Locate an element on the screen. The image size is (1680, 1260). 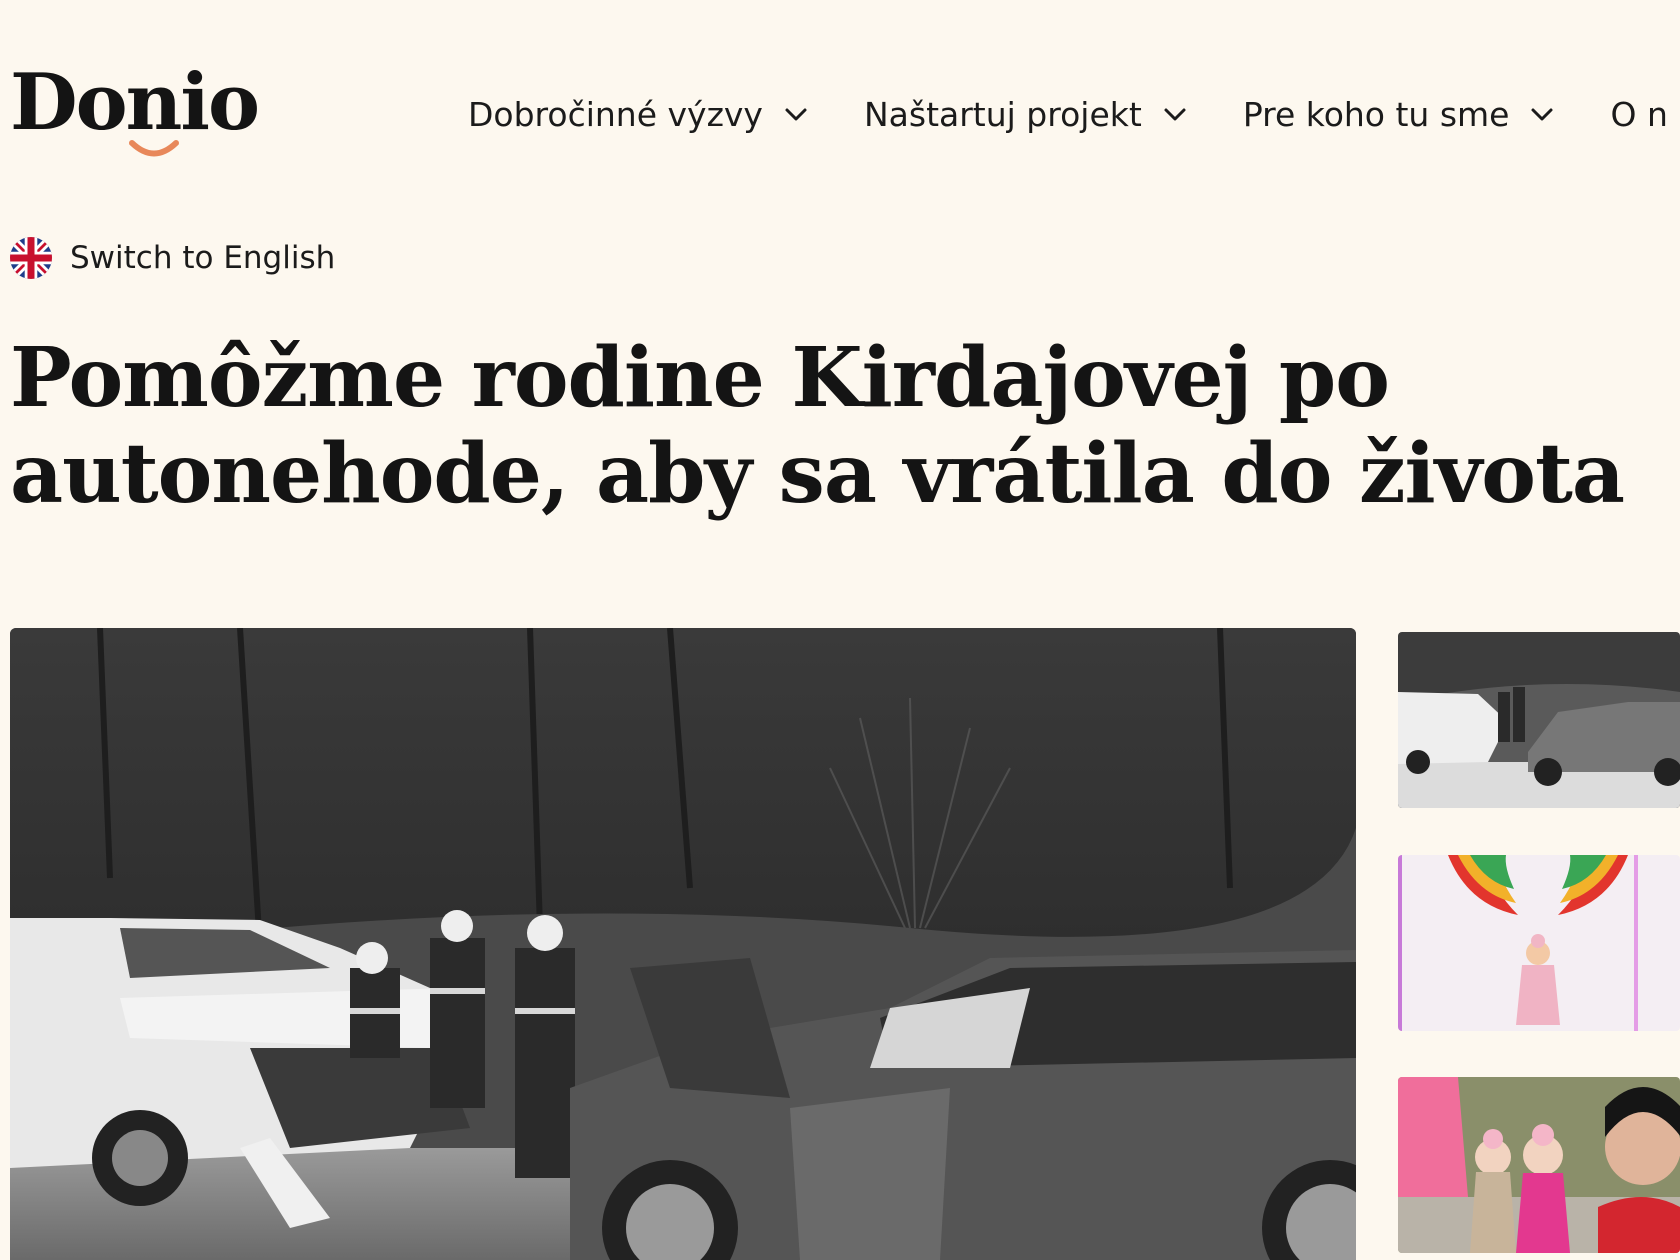
logo-smile-icon is located at coordinates (154, 148).